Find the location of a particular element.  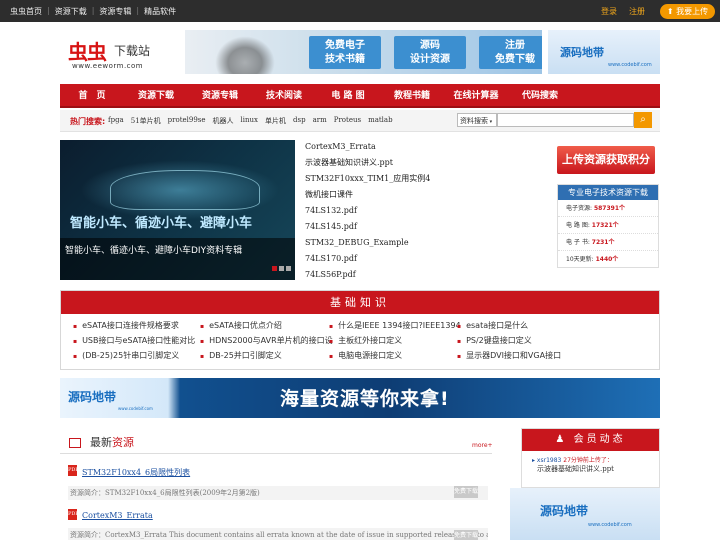

search-input is located at coordinates (565, 120).